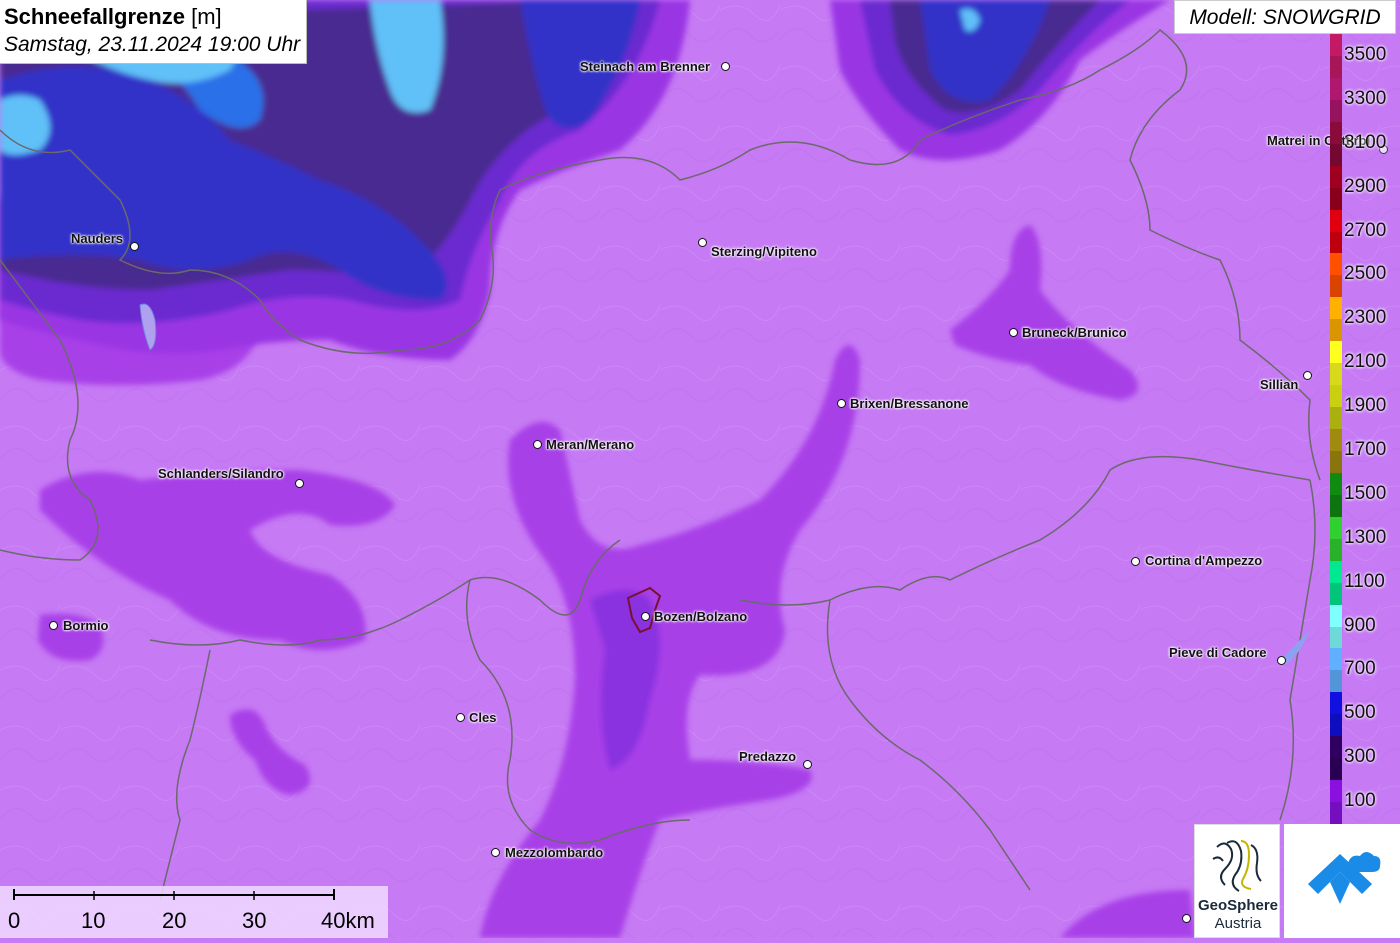 The image size is (1400, 943). What do you see at coordinates (152, 44) in the screenshot?
I see `forecast-datetime: Samstag, 23.11.2024 19:00 Uhr` at bounding box center [152, 44].